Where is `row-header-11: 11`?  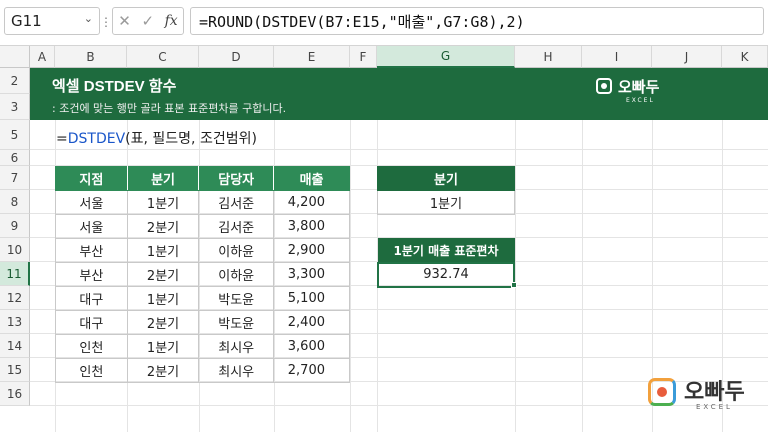 row-header-11: 11 is located at coordinates (15, 274).